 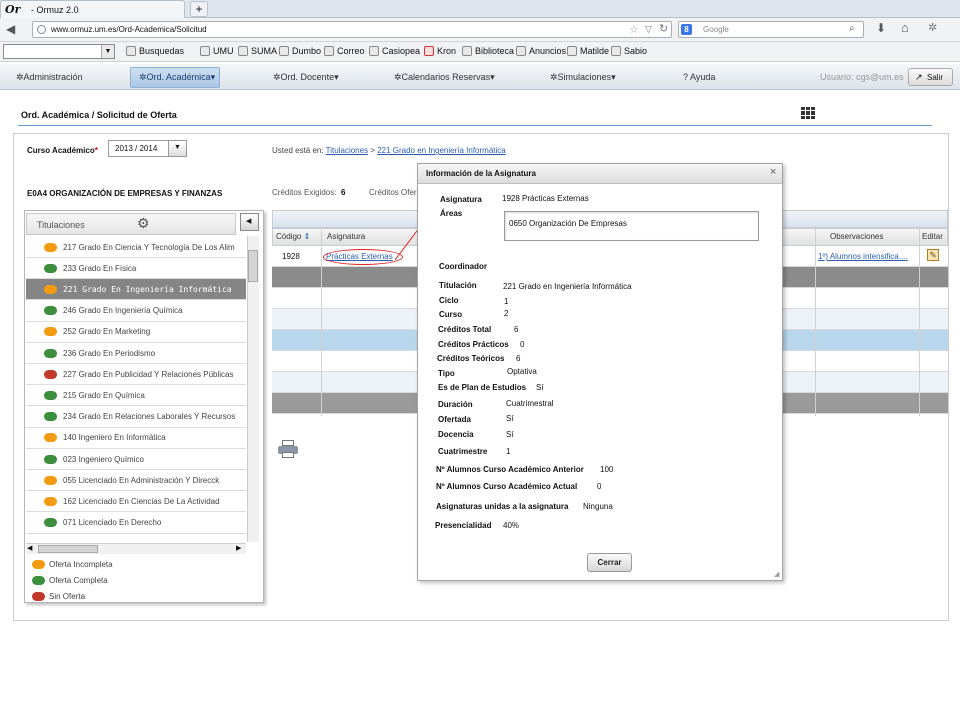 I want to click on cerrar-button: Cerrar, so click(x=609, y=562).